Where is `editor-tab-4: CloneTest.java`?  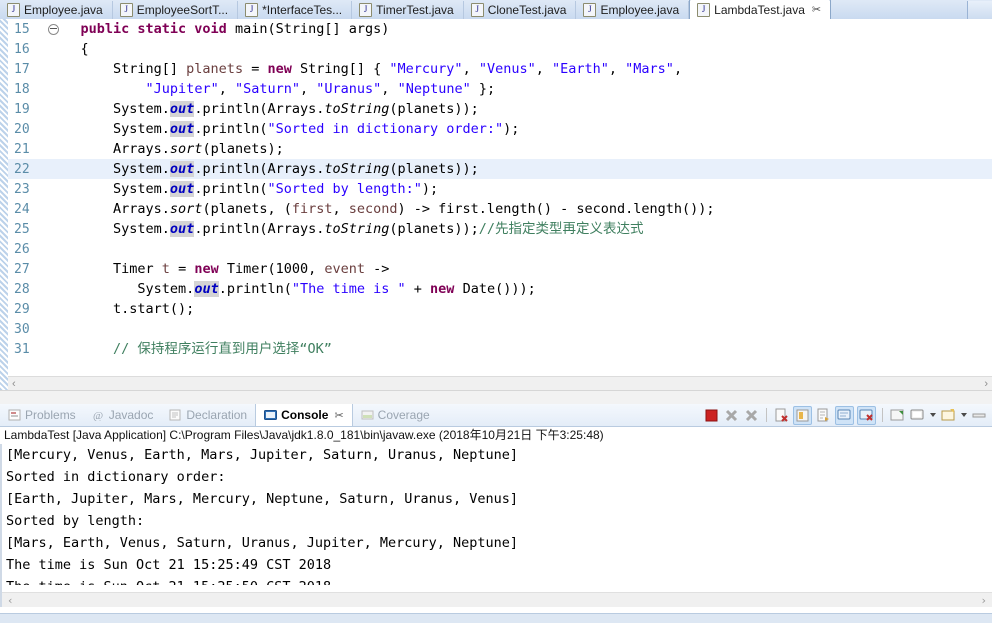
editor-tab-4: CloneTest.java is located at coordinates (520, 10).